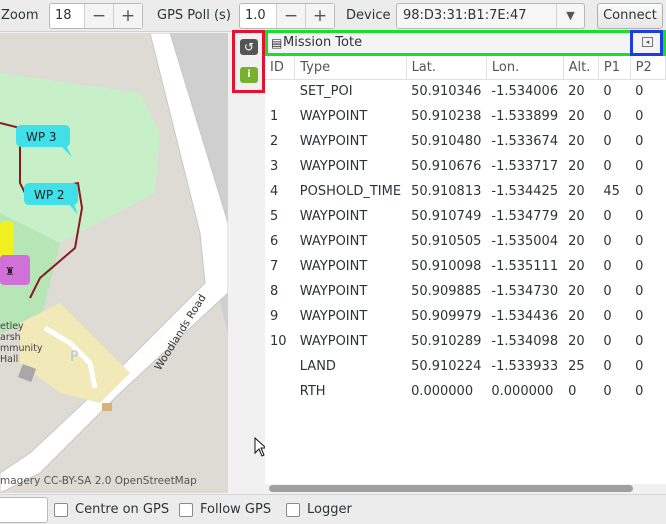 The image size is (666, 524). I want to click on cell-lat: 50.909979, so click(446, 316).